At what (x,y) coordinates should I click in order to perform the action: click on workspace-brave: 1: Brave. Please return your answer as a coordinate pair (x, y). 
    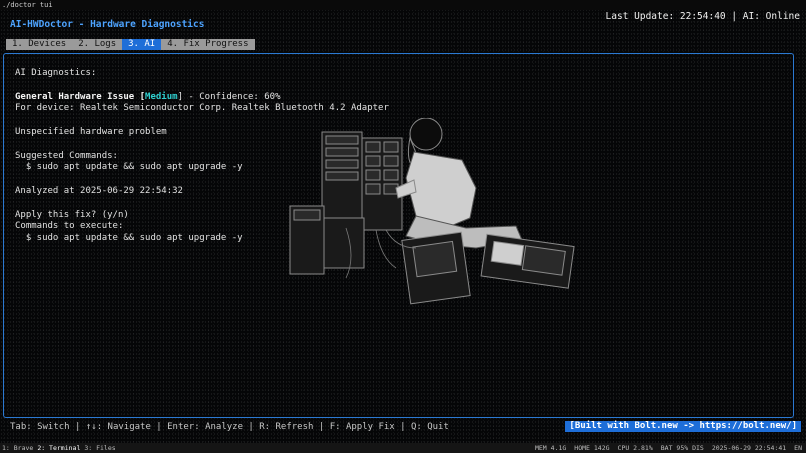
    Looking at the image, I should click on (17, 448).